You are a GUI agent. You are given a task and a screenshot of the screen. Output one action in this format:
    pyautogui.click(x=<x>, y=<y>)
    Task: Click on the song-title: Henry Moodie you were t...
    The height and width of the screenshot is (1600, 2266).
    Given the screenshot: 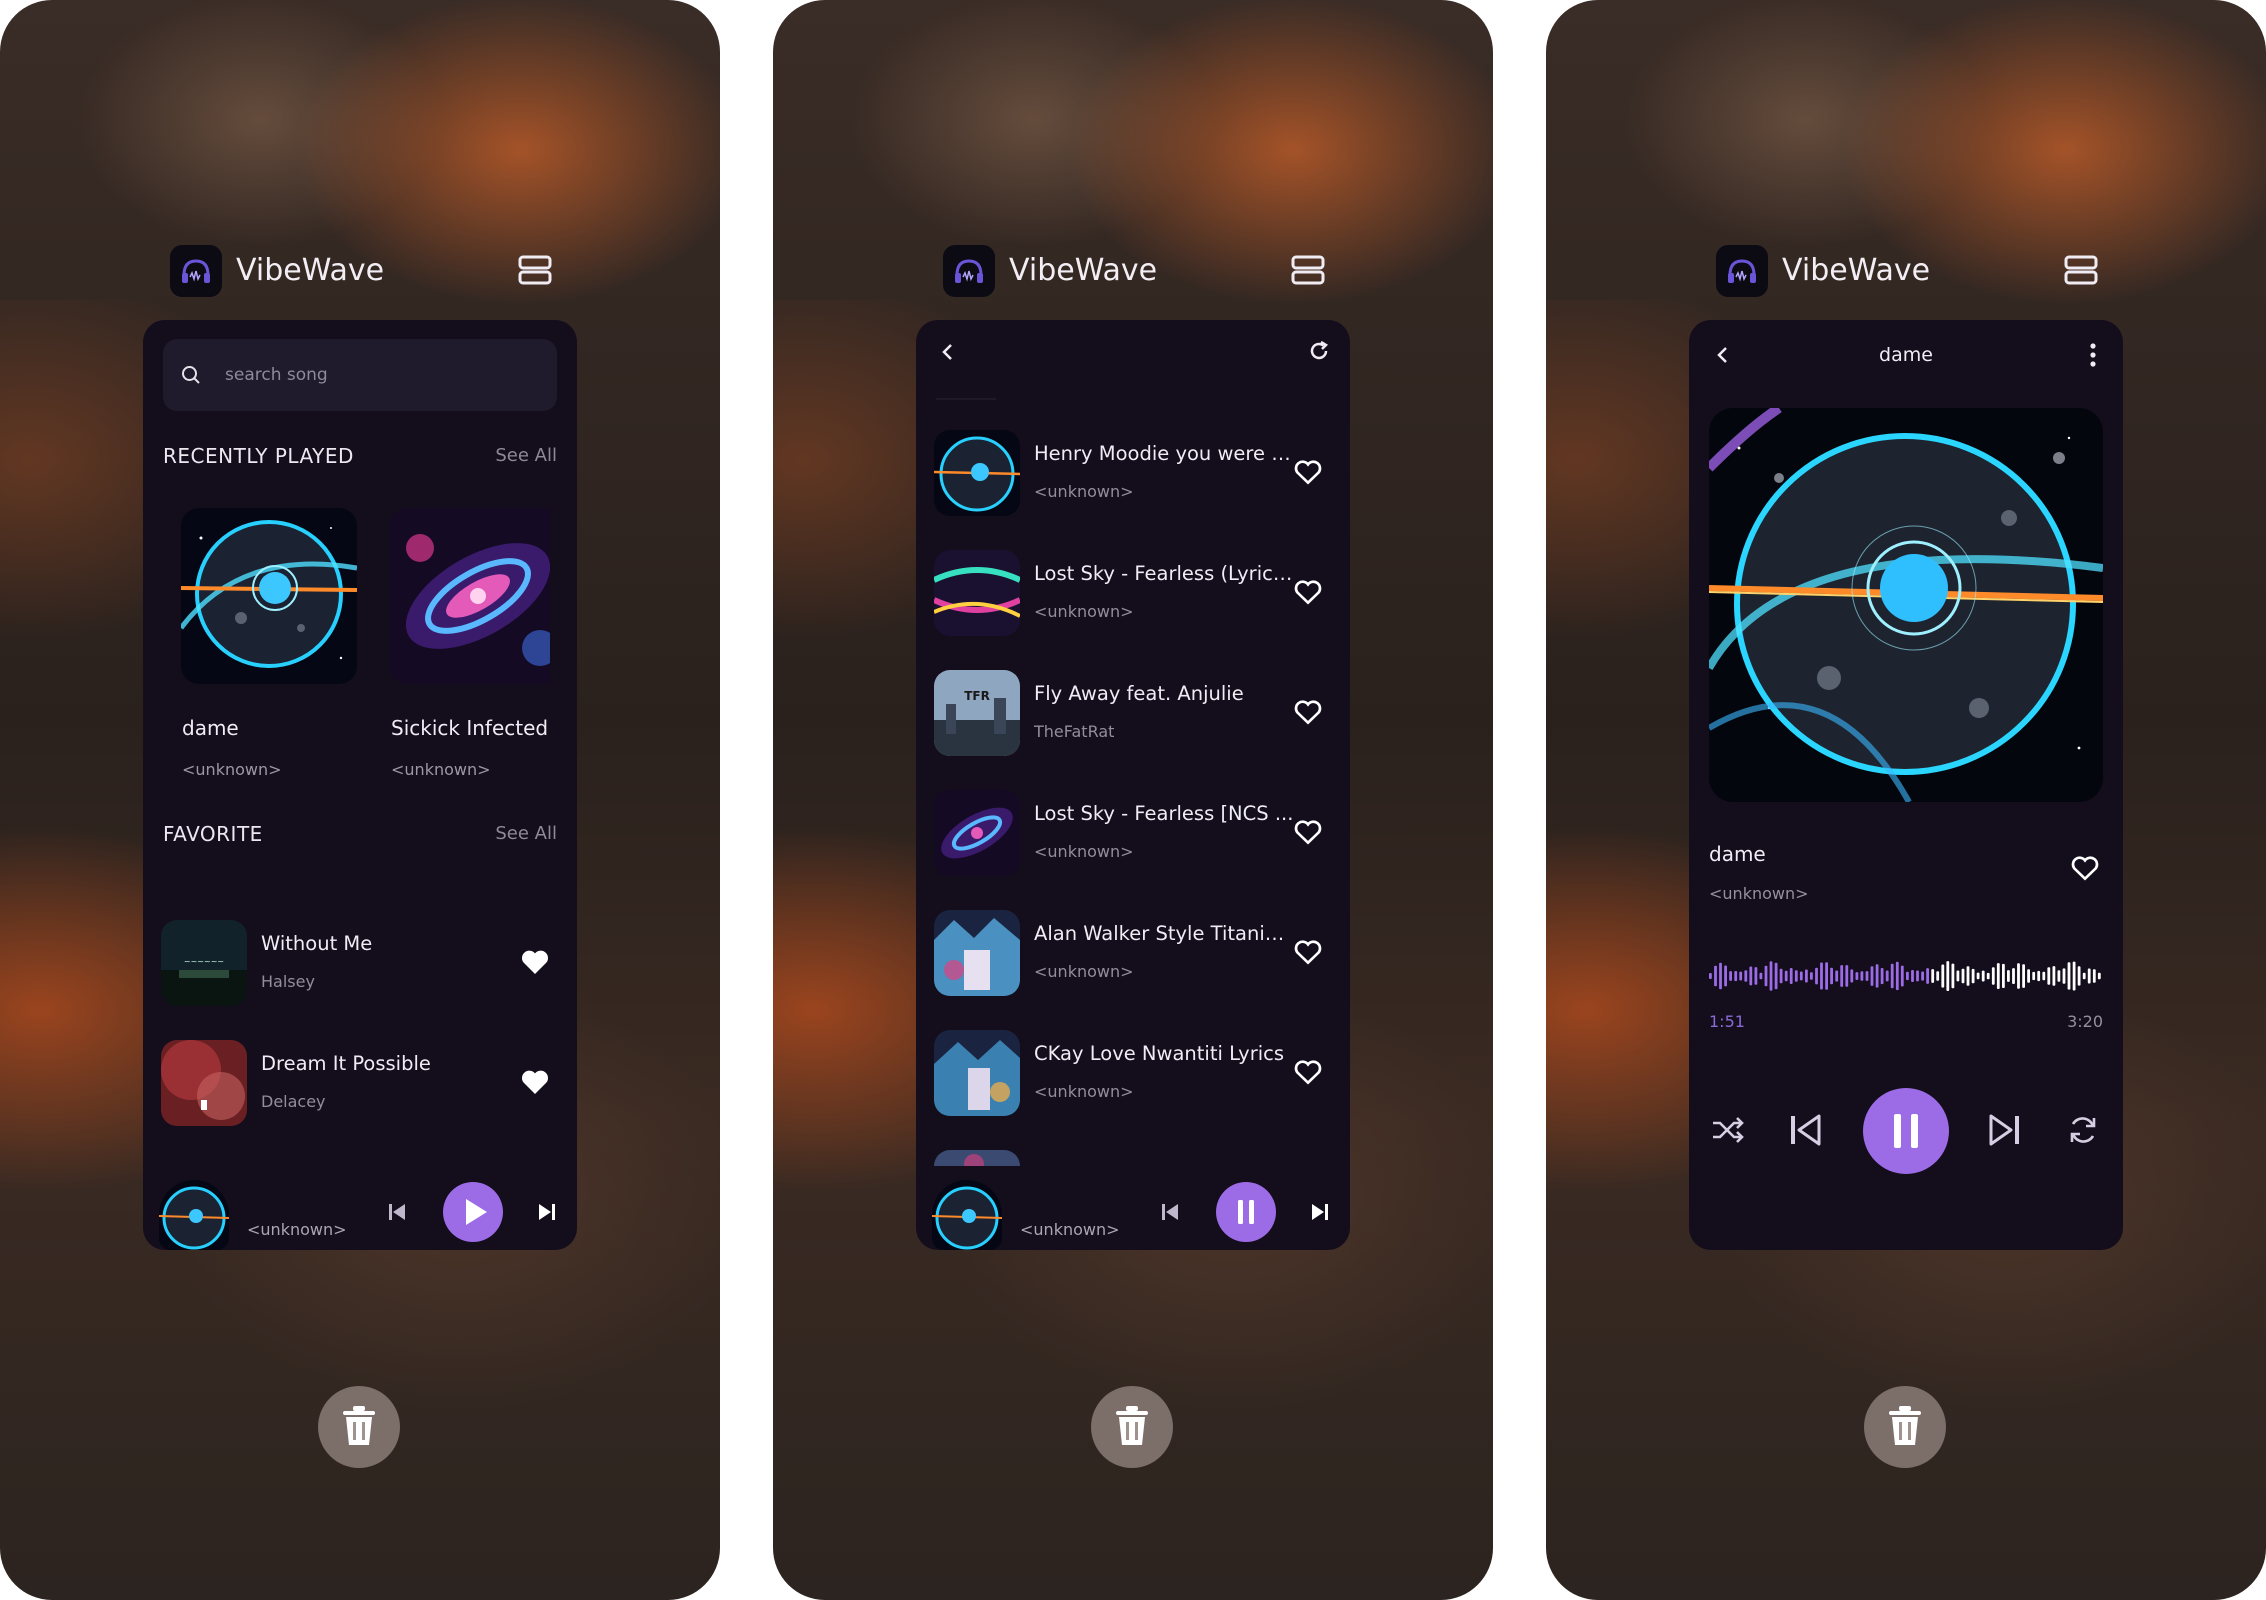 What is the action you would take?
    pyautogui.click(x=1164, y=453)
    